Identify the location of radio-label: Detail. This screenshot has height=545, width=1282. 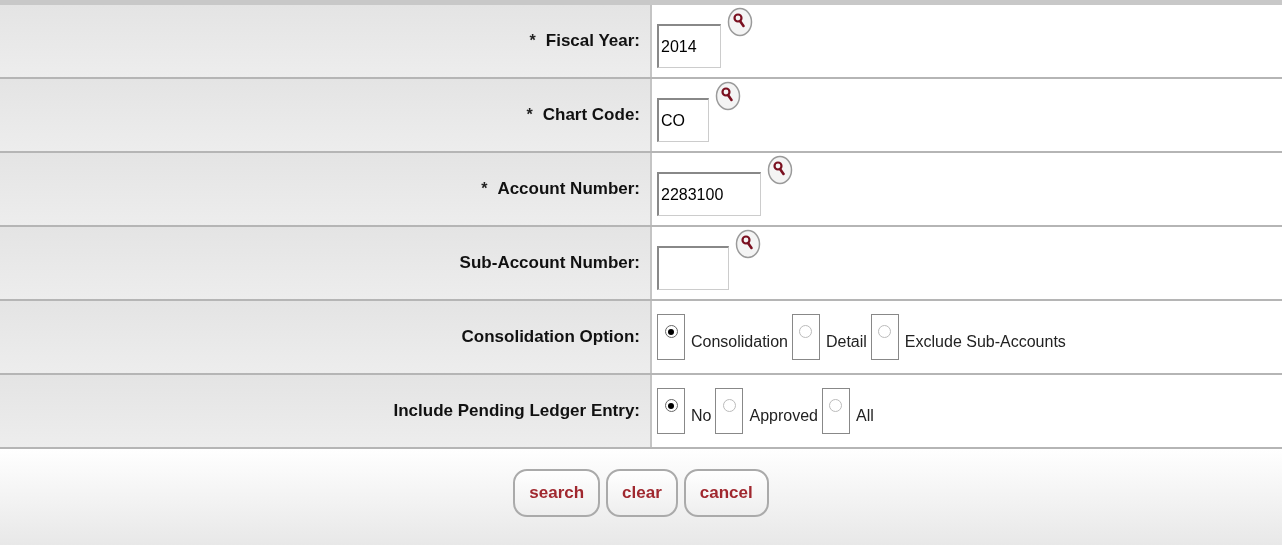
(846, 342).